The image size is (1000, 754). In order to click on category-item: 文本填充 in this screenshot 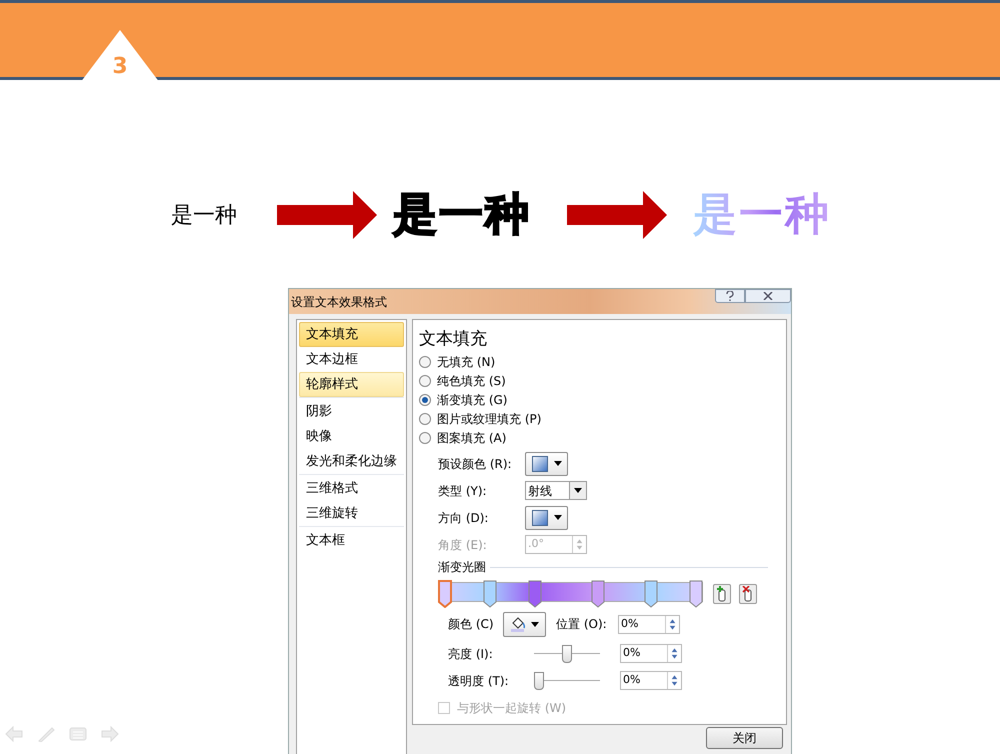, I will do `click(351, 334)`.